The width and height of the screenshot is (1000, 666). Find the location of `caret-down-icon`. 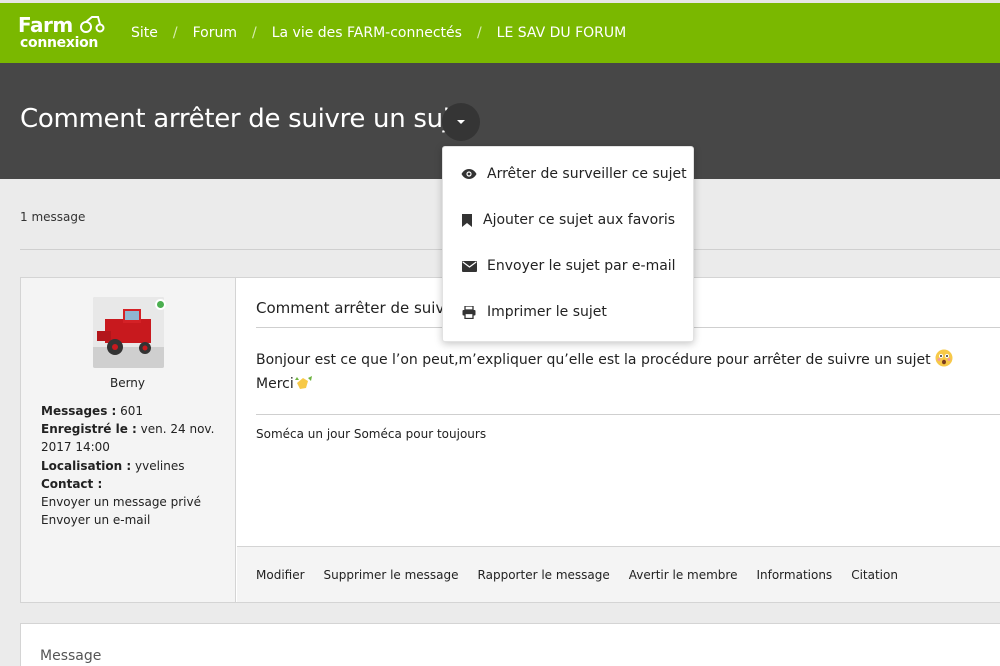

caret-down-icon is located at coordinates (461, 122).